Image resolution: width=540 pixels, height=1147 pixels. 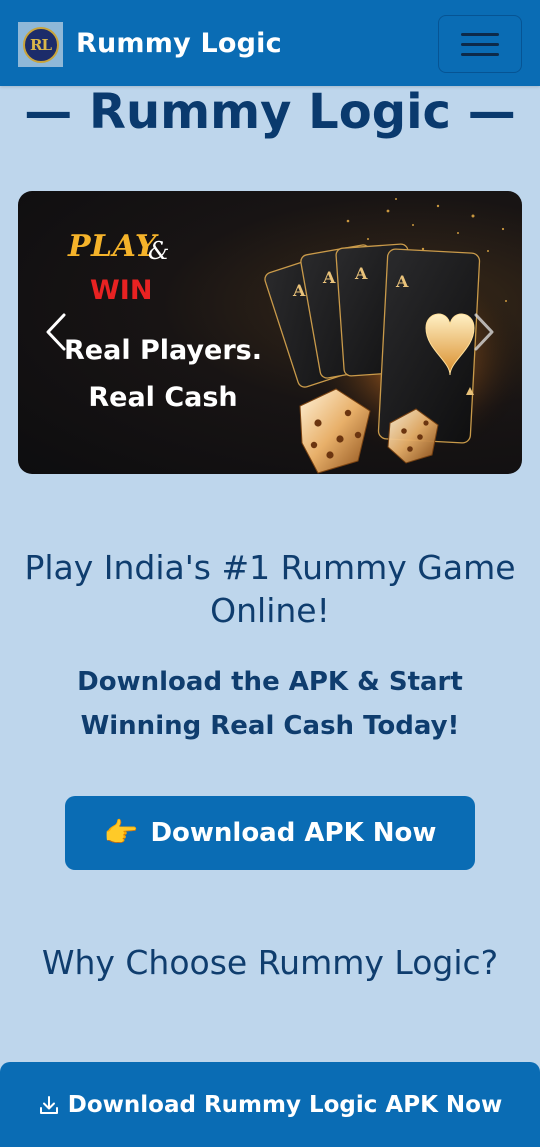 What do you see at coordinates (112, 246) in the screenshot?
I see `slide-play-text: PLAY` at bounding box center [112, 246].